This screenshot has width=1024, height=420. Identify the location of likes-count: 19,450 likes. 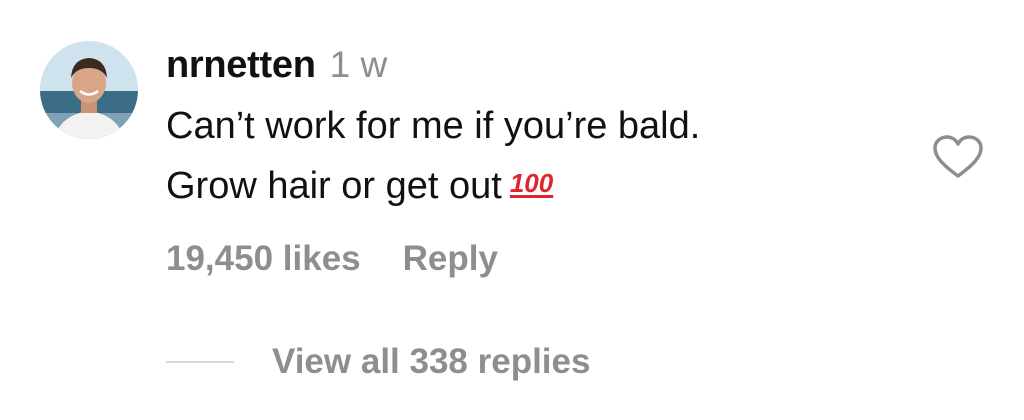
(263, 259).